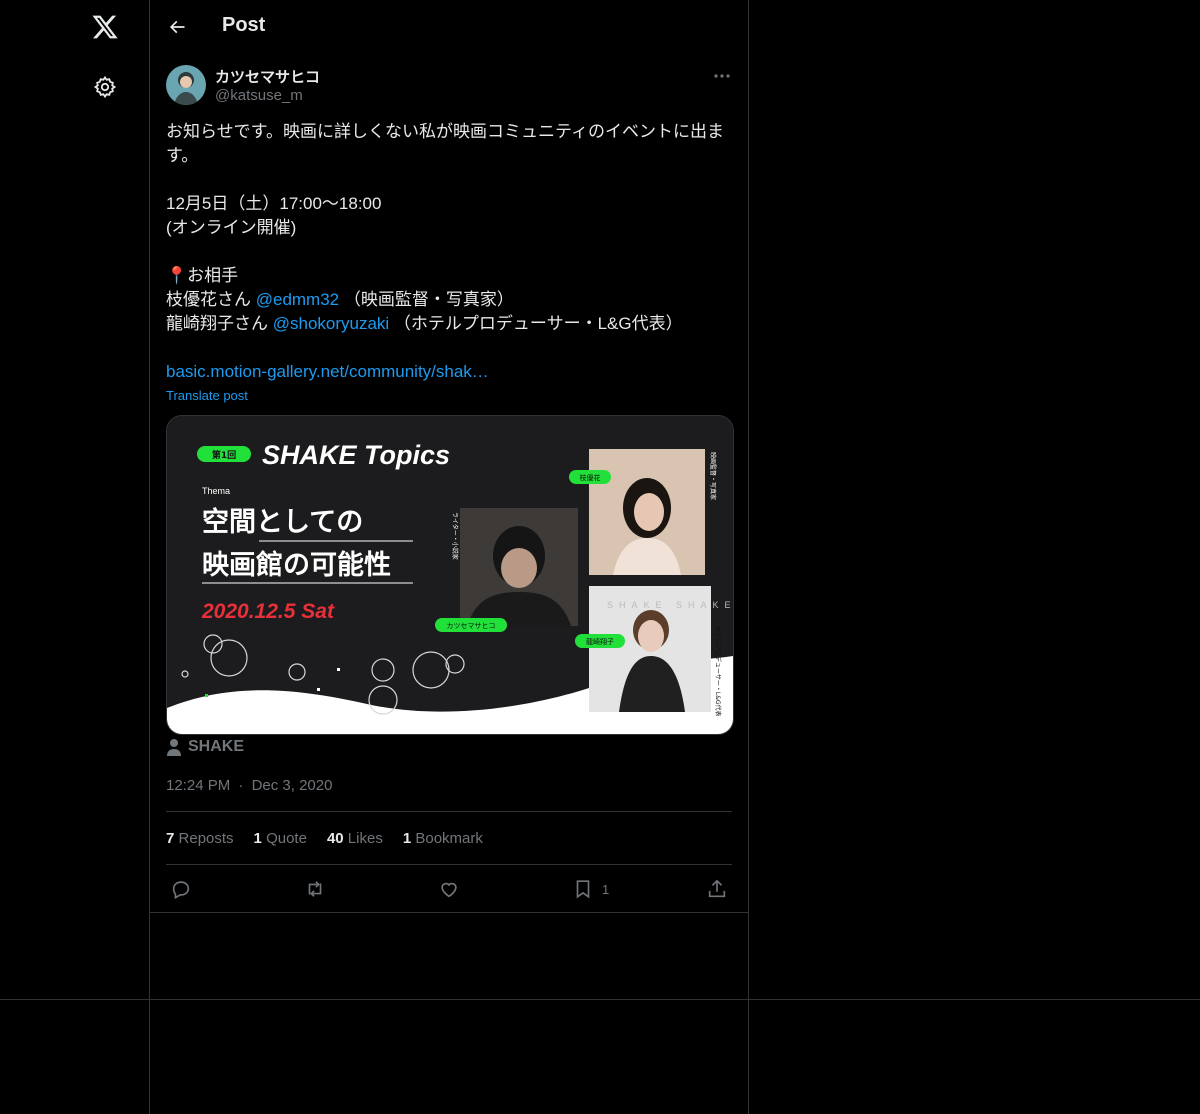  What do you see at coordinates (718, 671) in the screenshot?
I see `media-person3-role: ホテルプロデューサー・L&G代表` at bounding box center [718, 671].